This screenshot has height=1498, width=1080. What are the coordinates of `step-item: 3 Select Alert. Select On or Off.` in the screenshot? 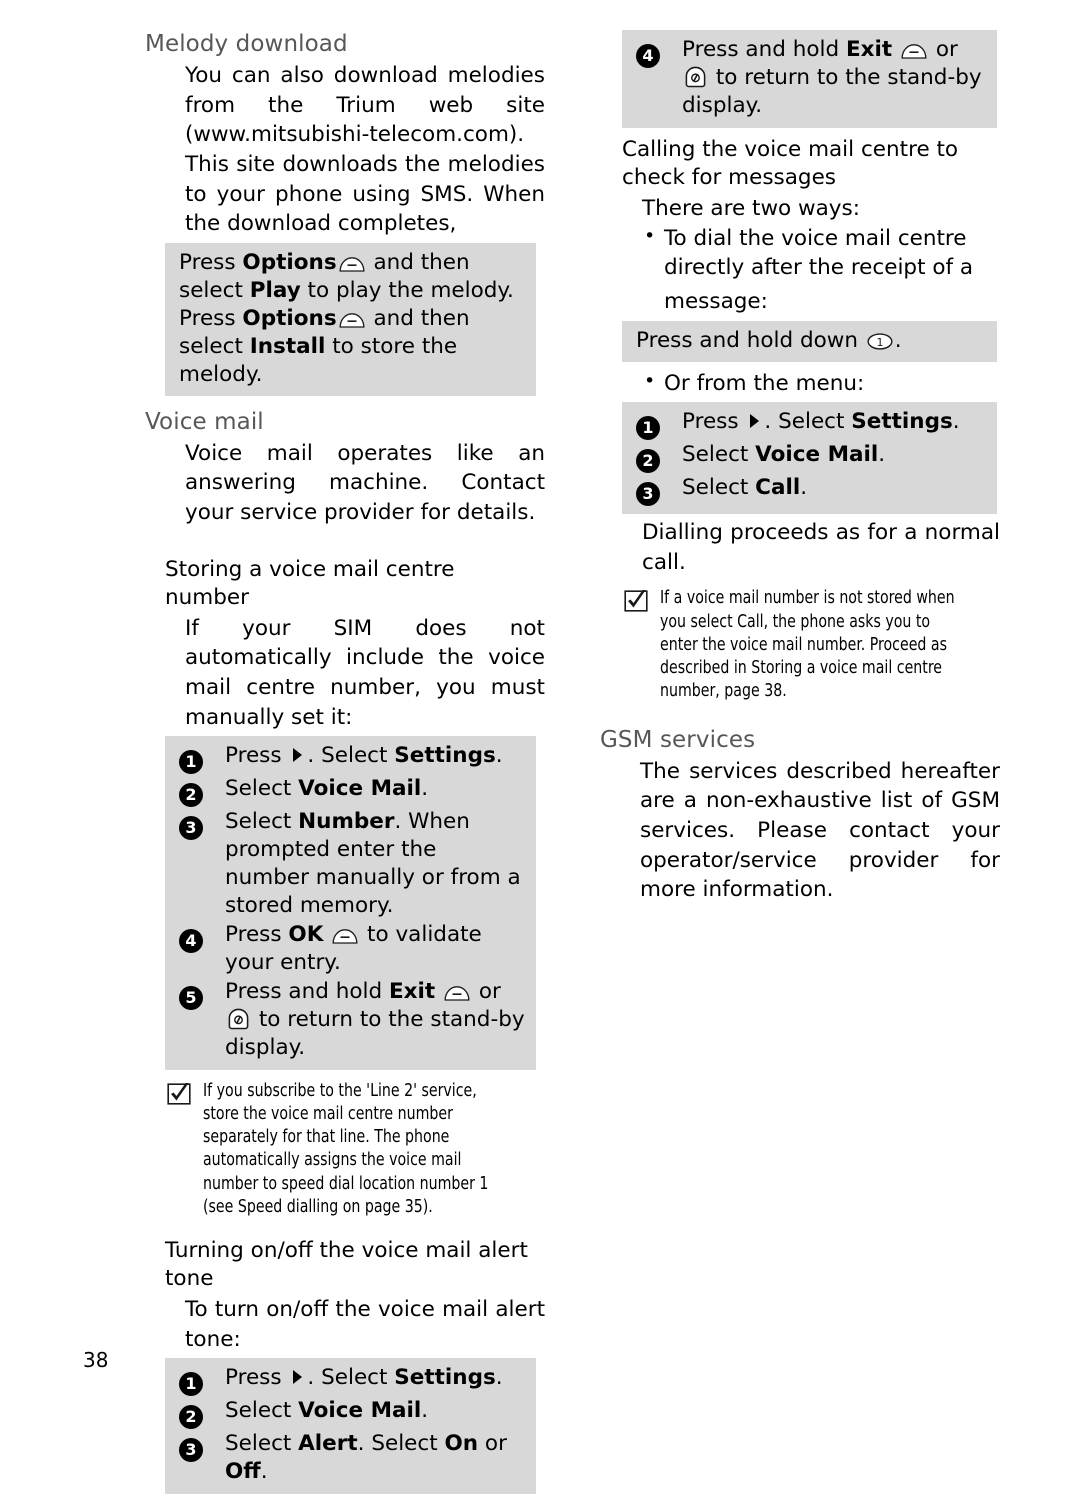 It's located at (352, 1458).